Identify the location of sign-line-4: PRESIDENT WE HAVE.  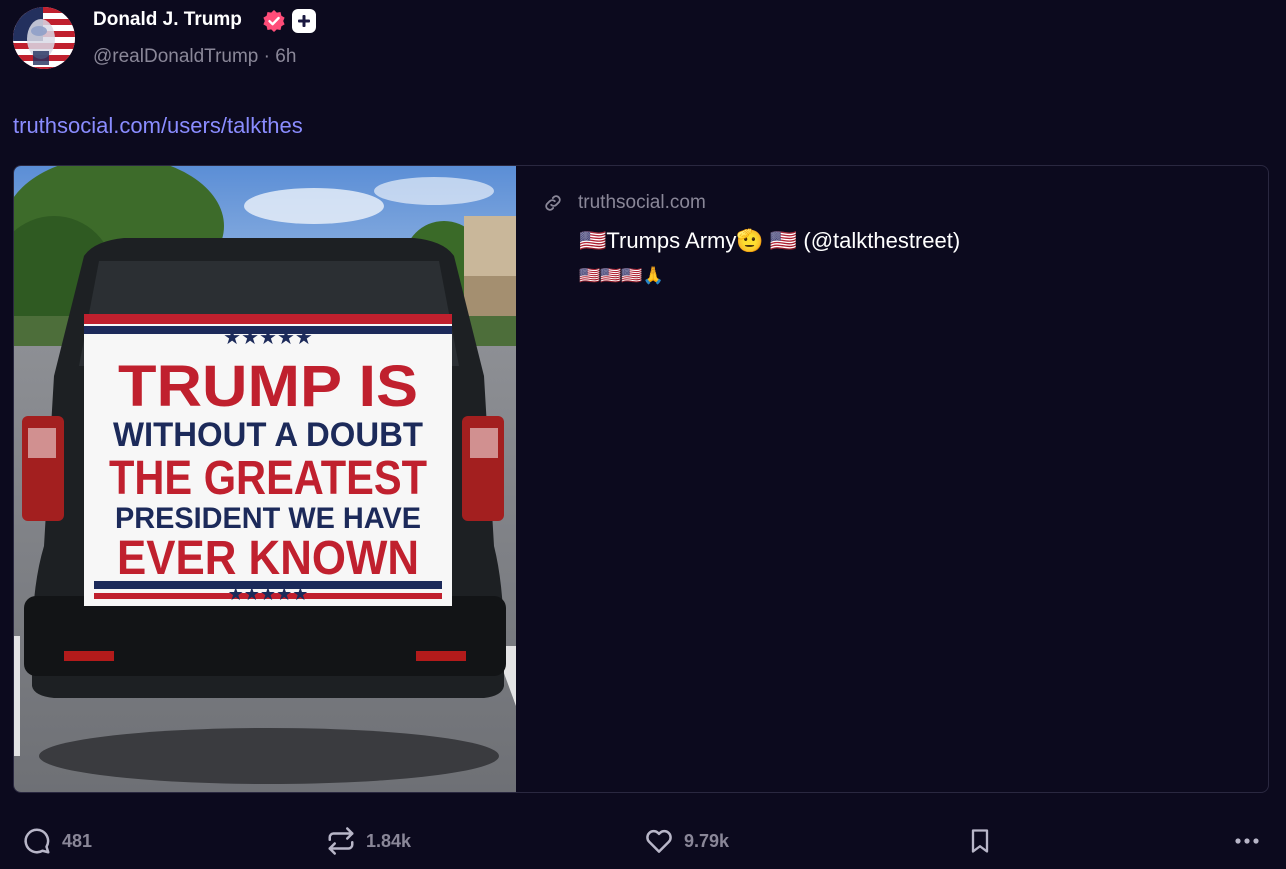
(268, 518).